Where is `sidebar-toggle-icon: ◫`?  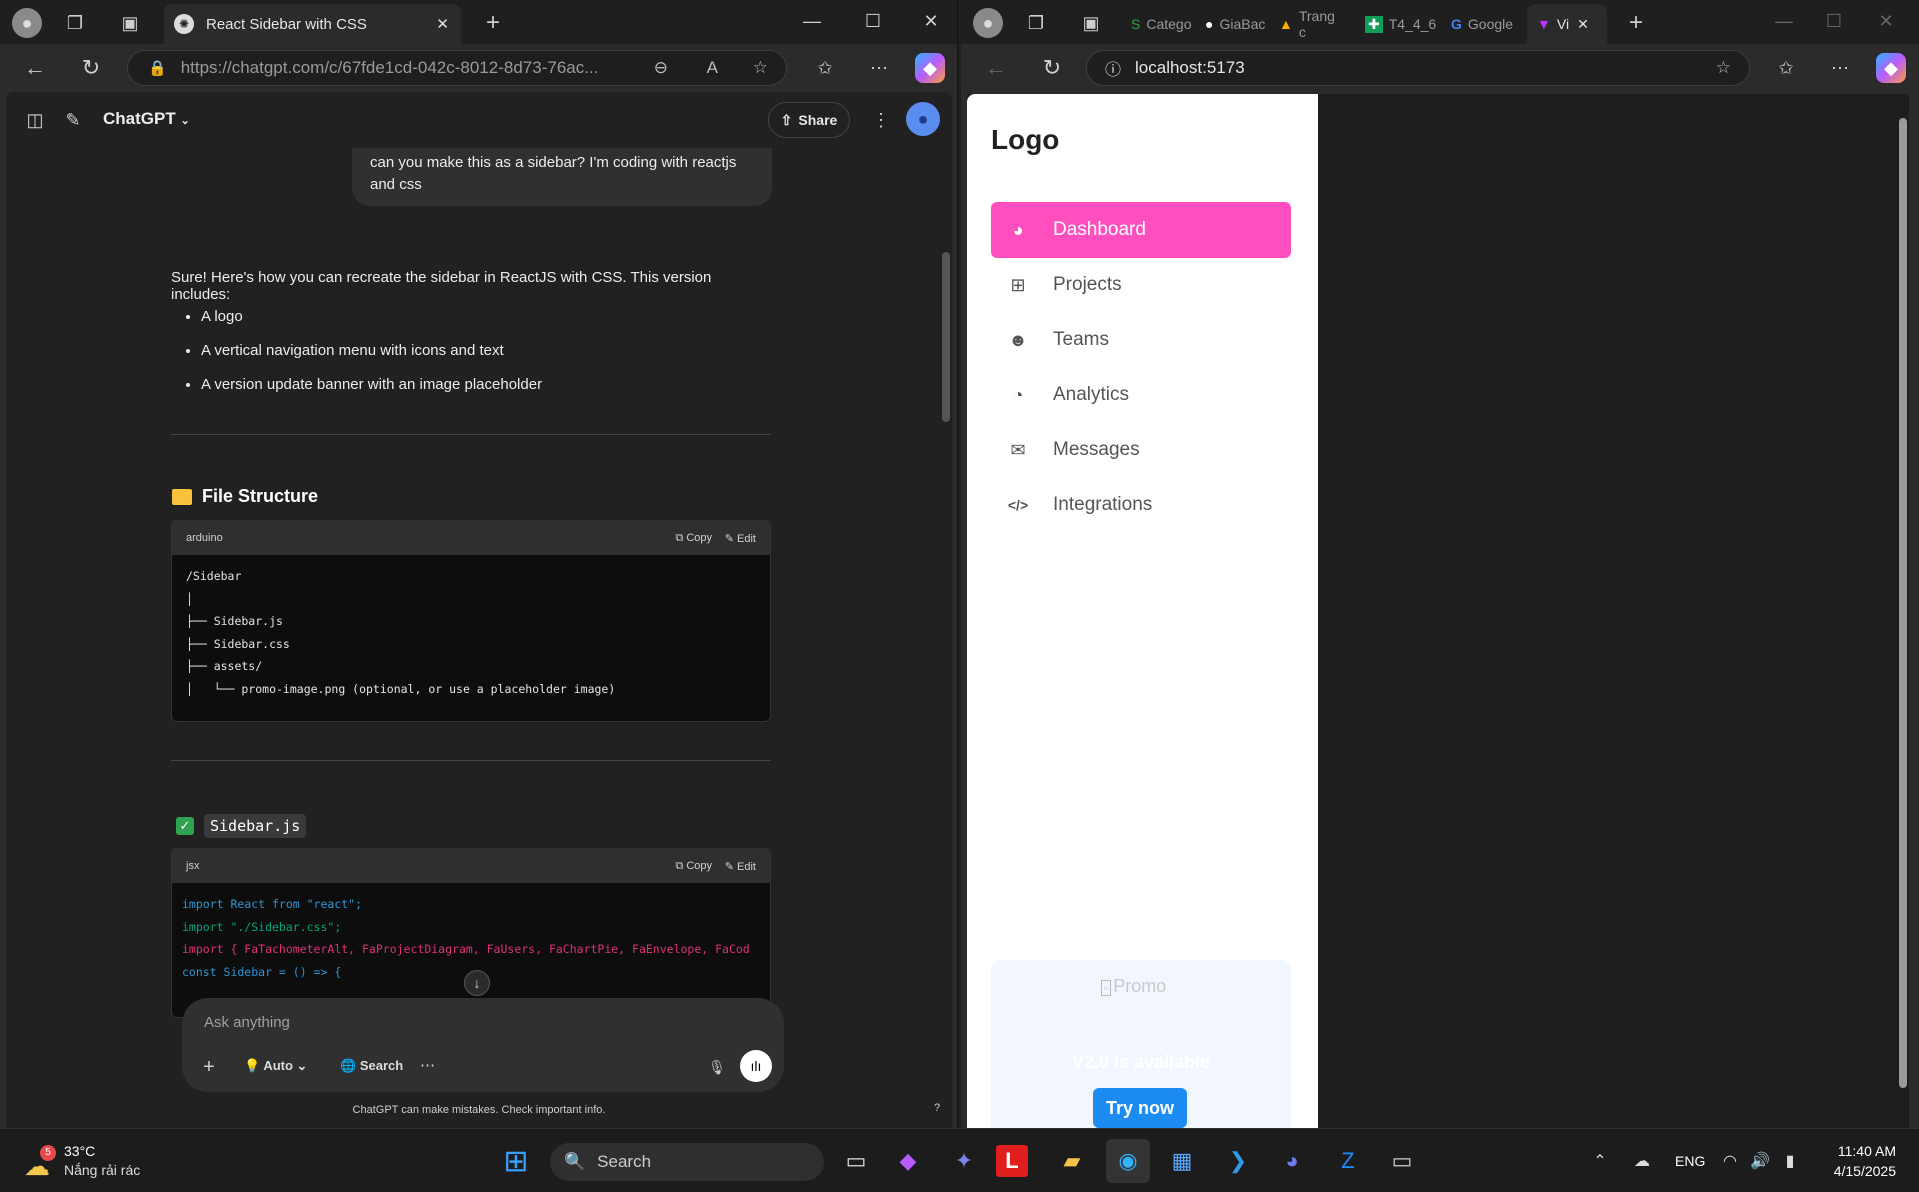 sidebar-toggle-icon: ◫ is located at coordinates (35, 120).